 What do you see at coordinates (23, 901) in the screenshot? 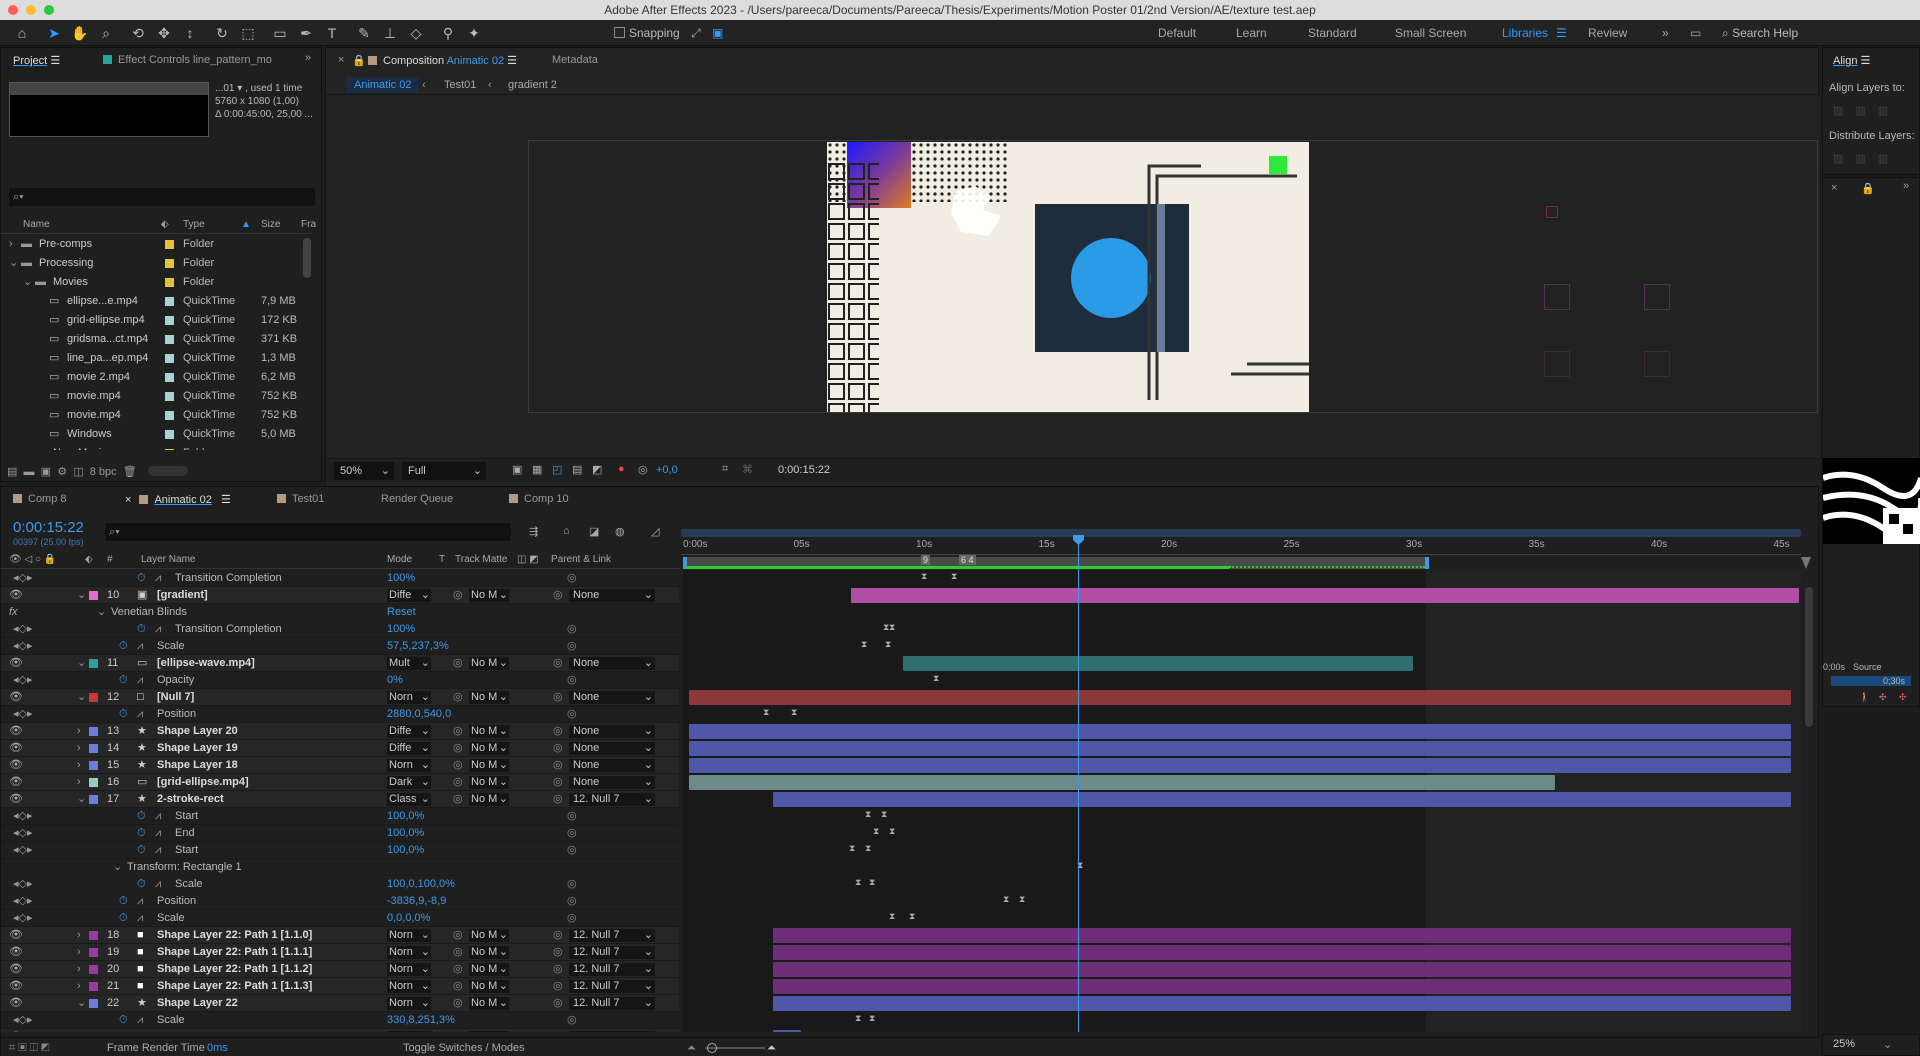
I see `keyframe-navigator-icon: ◂◇▸` at bounding box center [23, 901].